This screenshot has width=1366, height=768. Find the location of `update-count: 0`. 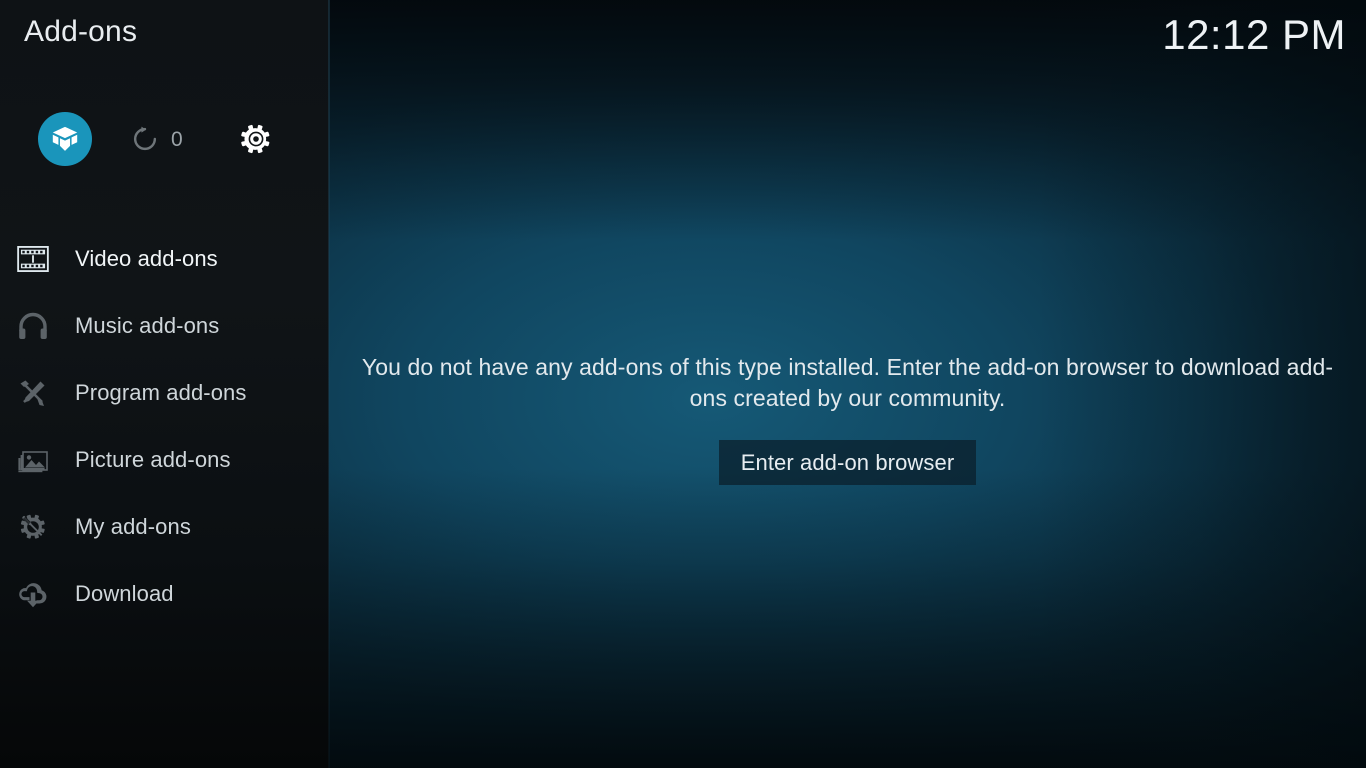

update-count: 0 is located at coordinates (177, 139).